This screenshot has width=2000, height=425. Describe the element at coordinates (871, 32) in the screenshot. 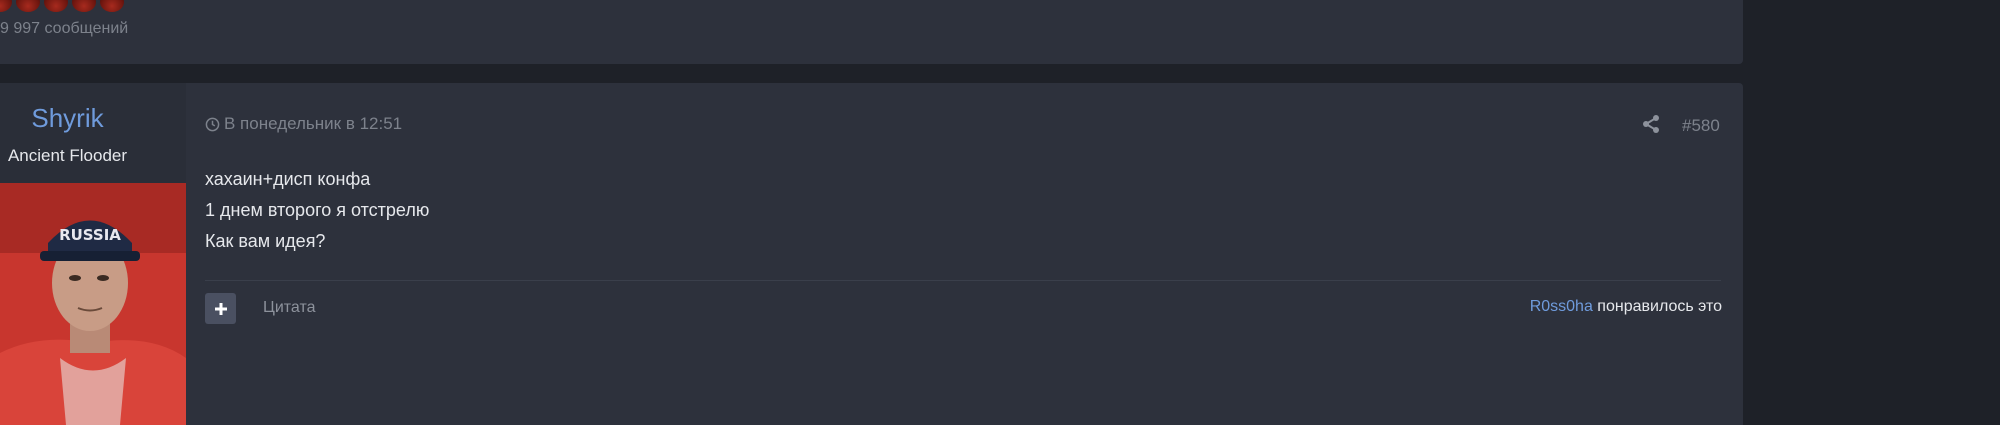

I see `previous-post-card: 9 997 сообщений` at that location.